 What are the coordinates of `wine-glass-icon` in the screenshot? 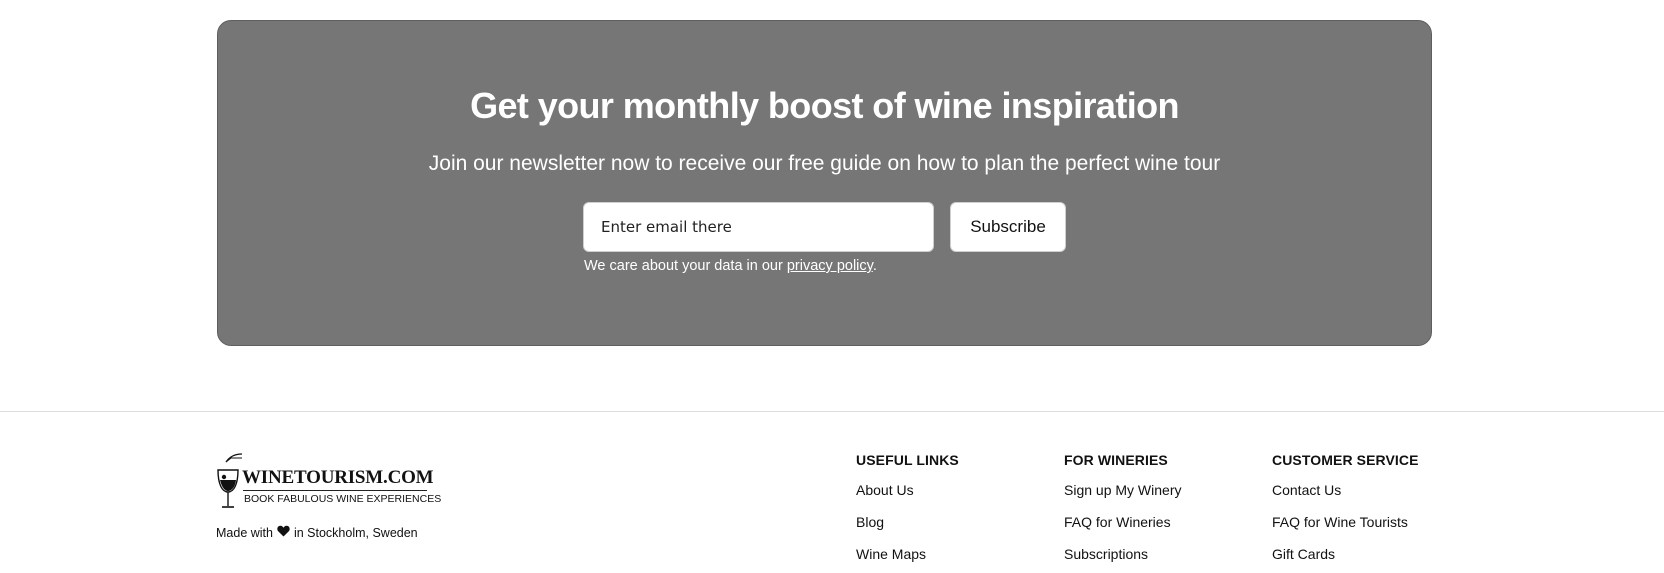 It's located at (230, 480).